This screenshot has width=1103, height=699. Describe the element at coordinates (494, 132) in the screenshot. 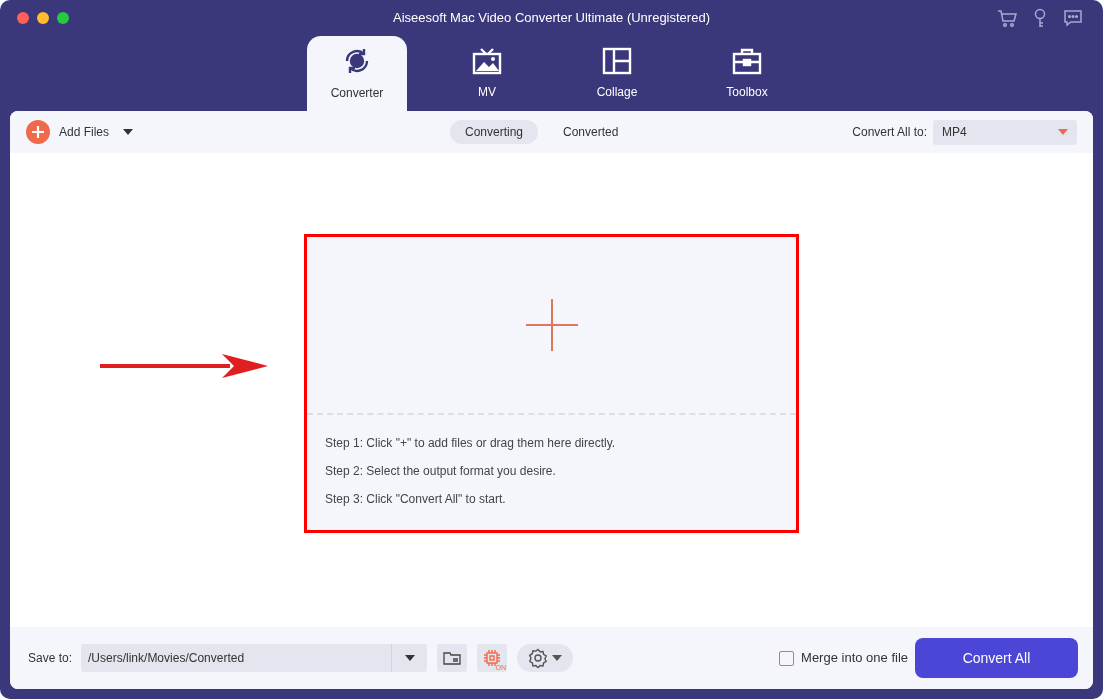

I see `subtab: Converting` at that location.